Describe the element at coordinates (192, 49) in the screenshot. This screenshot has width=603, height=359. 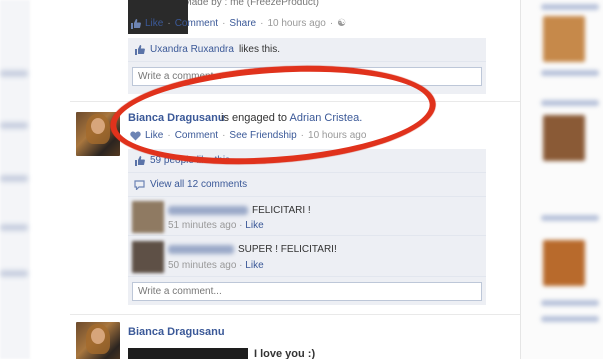
I see `liker-name: Uxandra Ruxandra` at that location.